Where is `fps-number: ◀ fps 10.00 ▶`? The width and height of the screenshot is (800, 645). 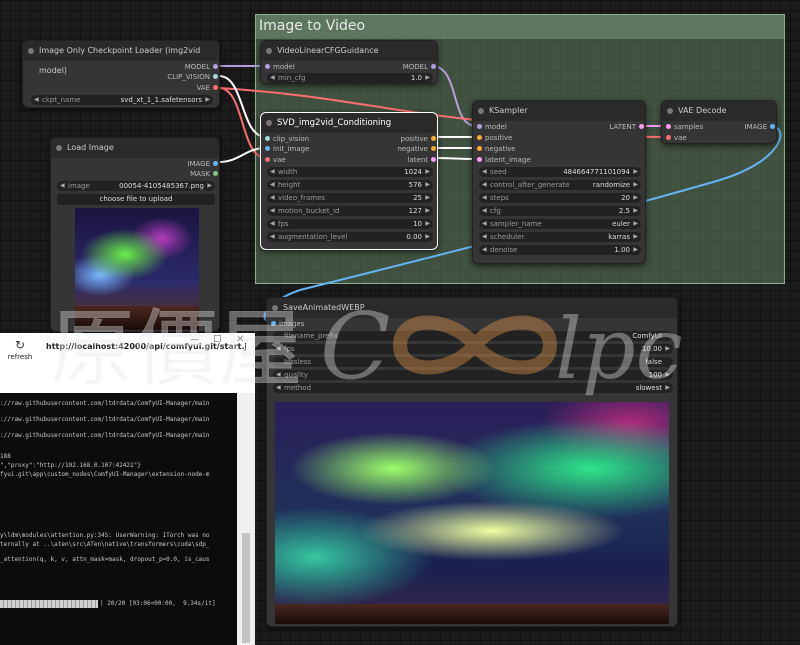 fps-number: ◀ fps 10.00 ▶ is located at coordinates (473, 349).